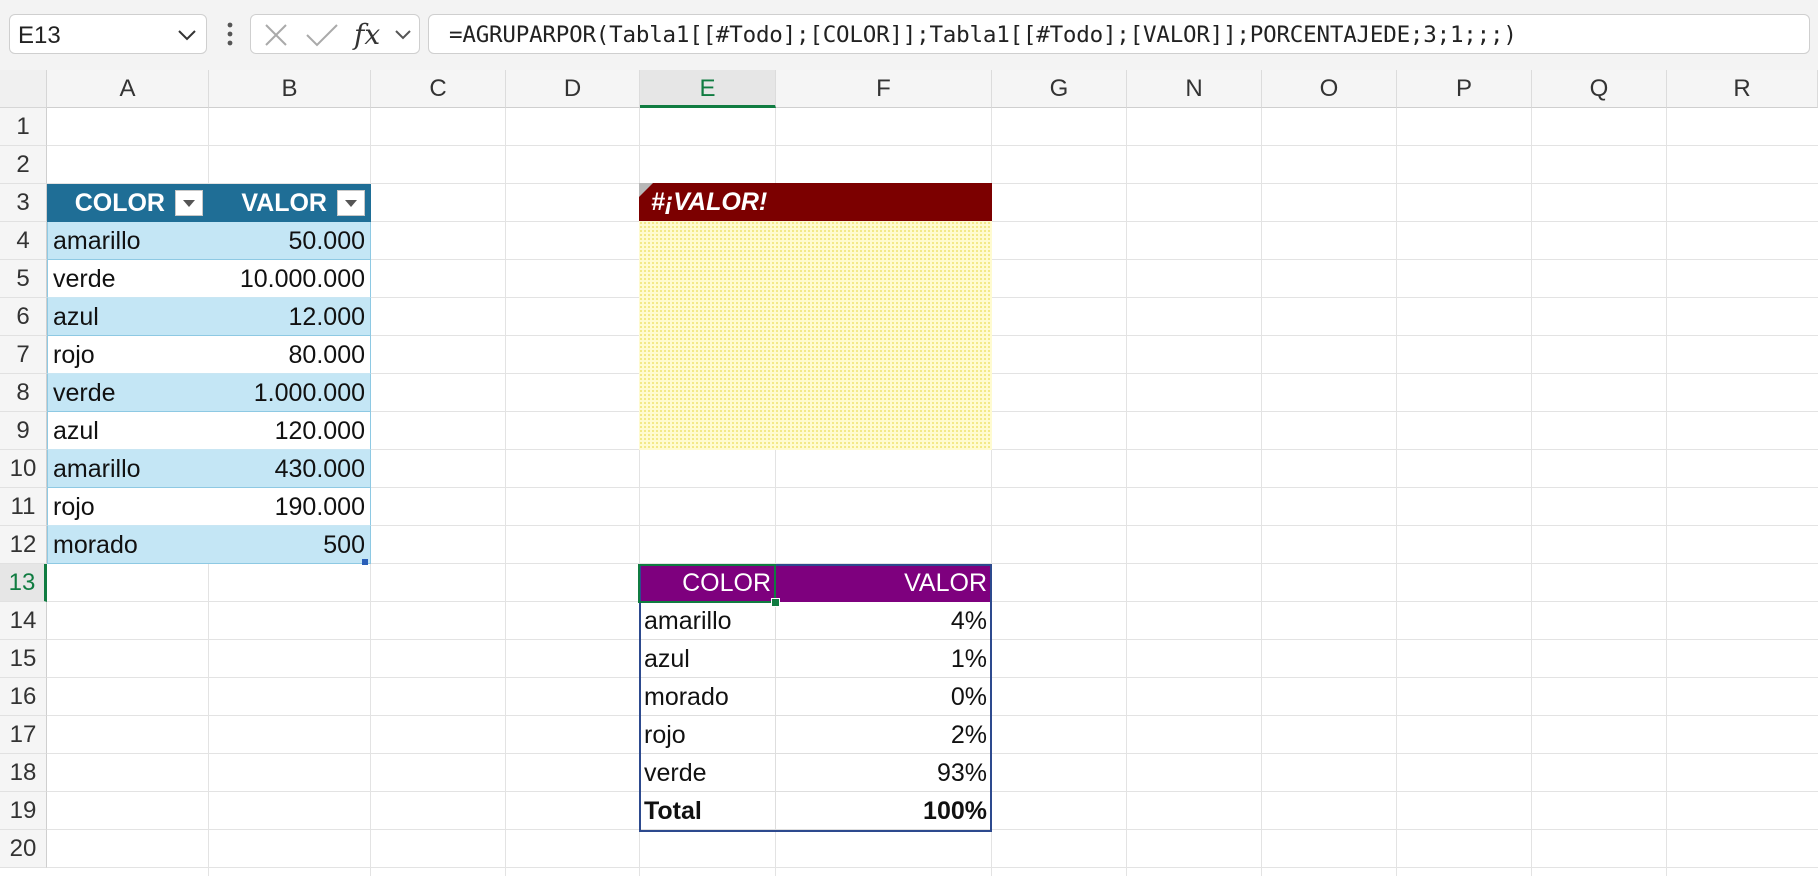 The height and width of the screenshot is (876, 1818). I want to click on table1-cell: 12.000, so click(290, 317).